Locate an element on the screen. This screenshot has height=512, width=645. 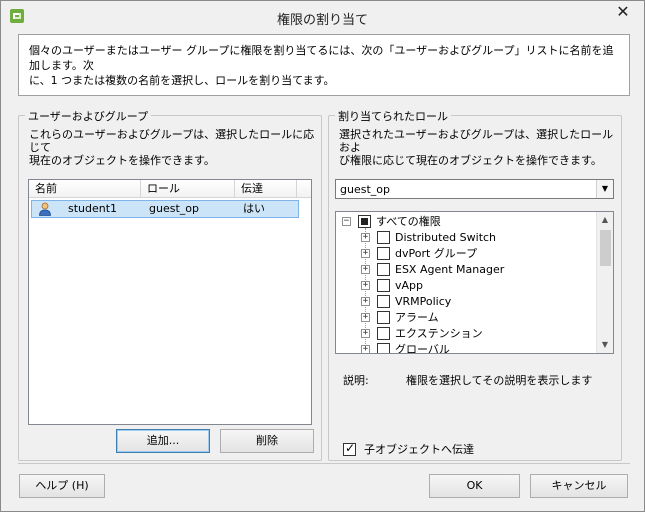
close-button: ✕ is located at coordinates (623, 13).